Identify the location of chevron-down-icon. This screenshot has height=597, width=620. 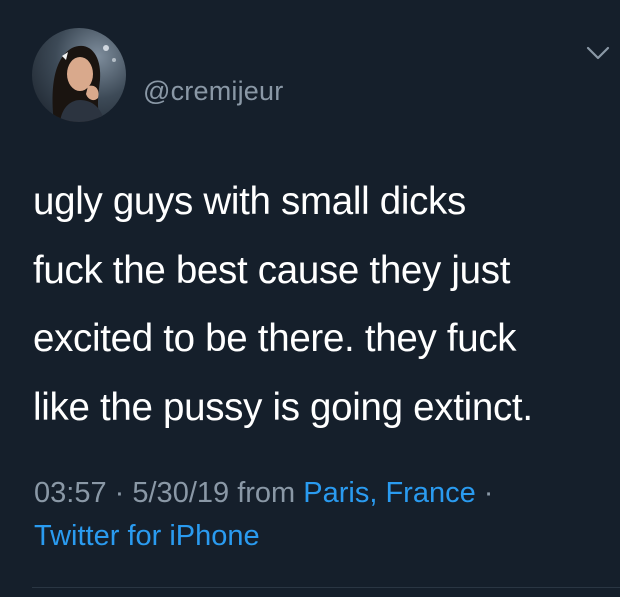
(598, 53).